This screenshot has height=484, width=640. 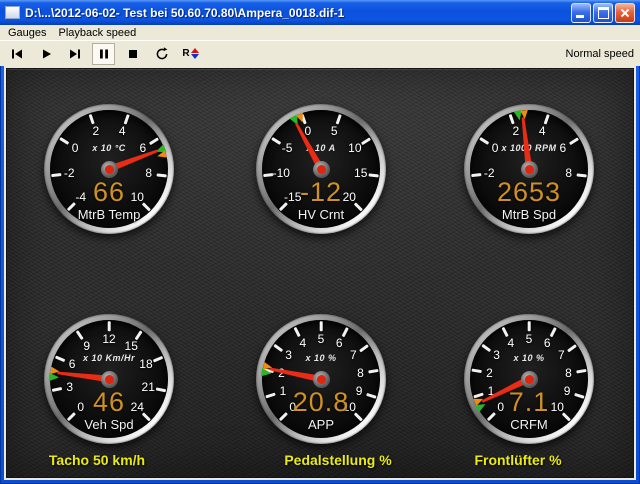 I want to click on gauge-caption: Frontlüfter %, so click(x=518, y=460).